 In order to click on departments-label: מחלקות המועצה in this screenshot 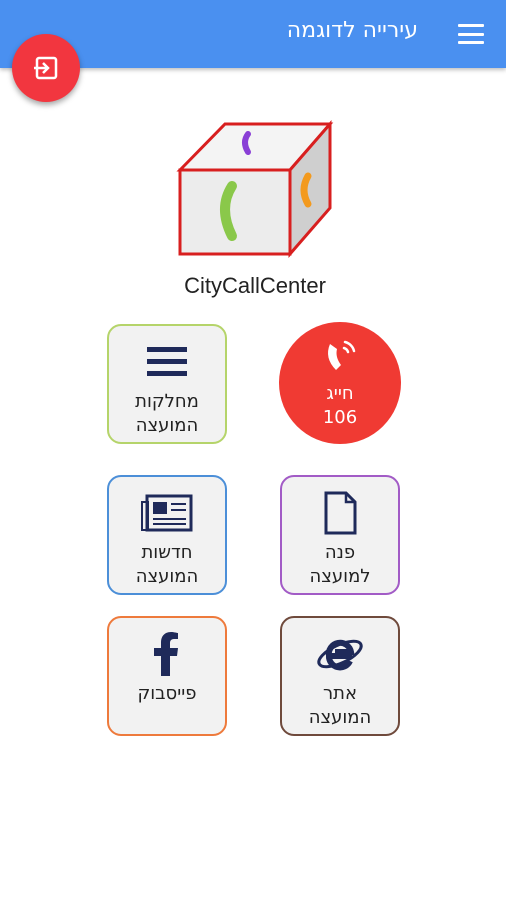, I will do `click(167, 413)`.